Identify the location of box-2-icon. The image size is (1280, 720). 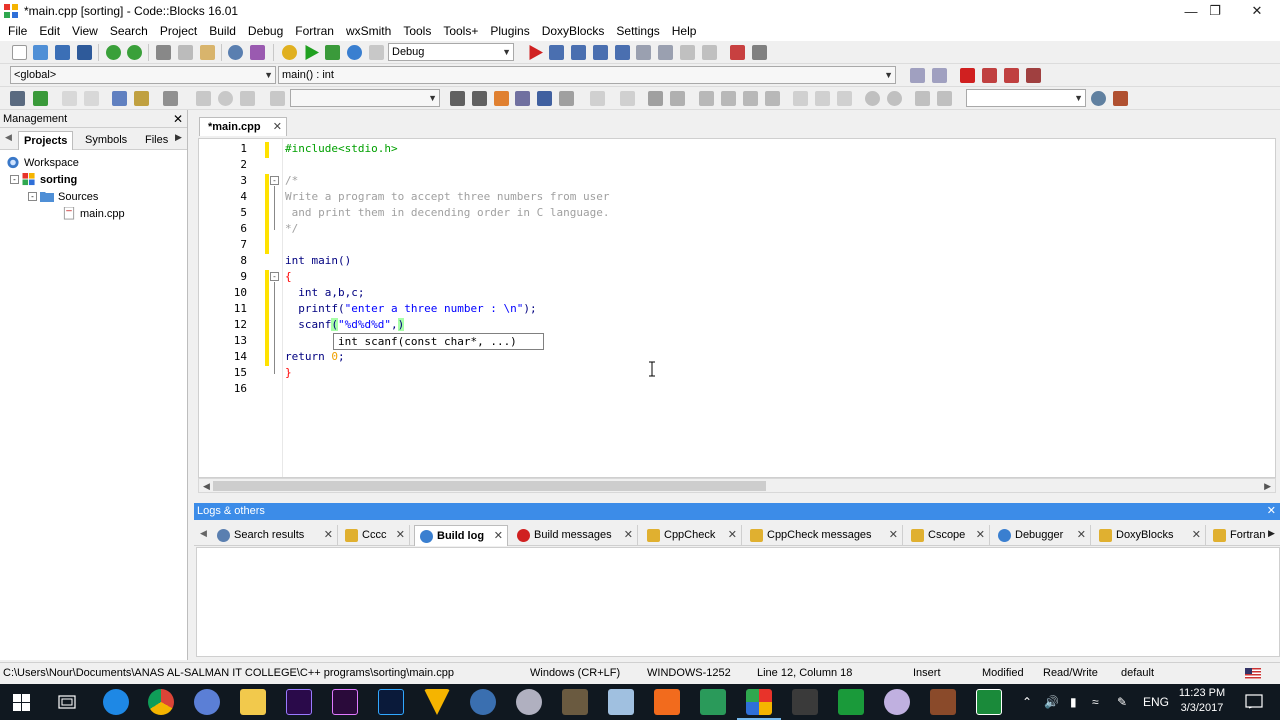
(822, 98).